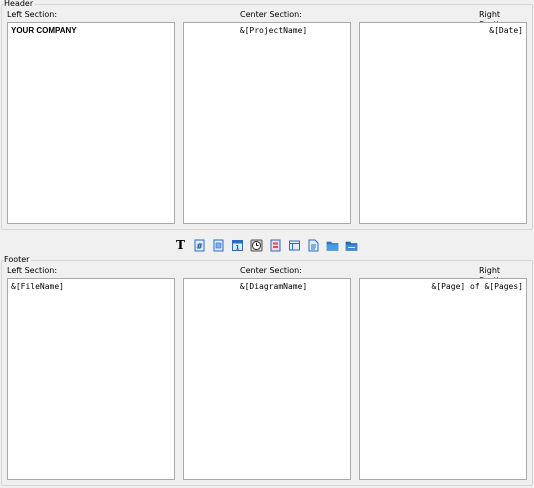  Describe the element at coordinates (20, 4) in the screenshot. I see `header-group-title: Header` at that location.